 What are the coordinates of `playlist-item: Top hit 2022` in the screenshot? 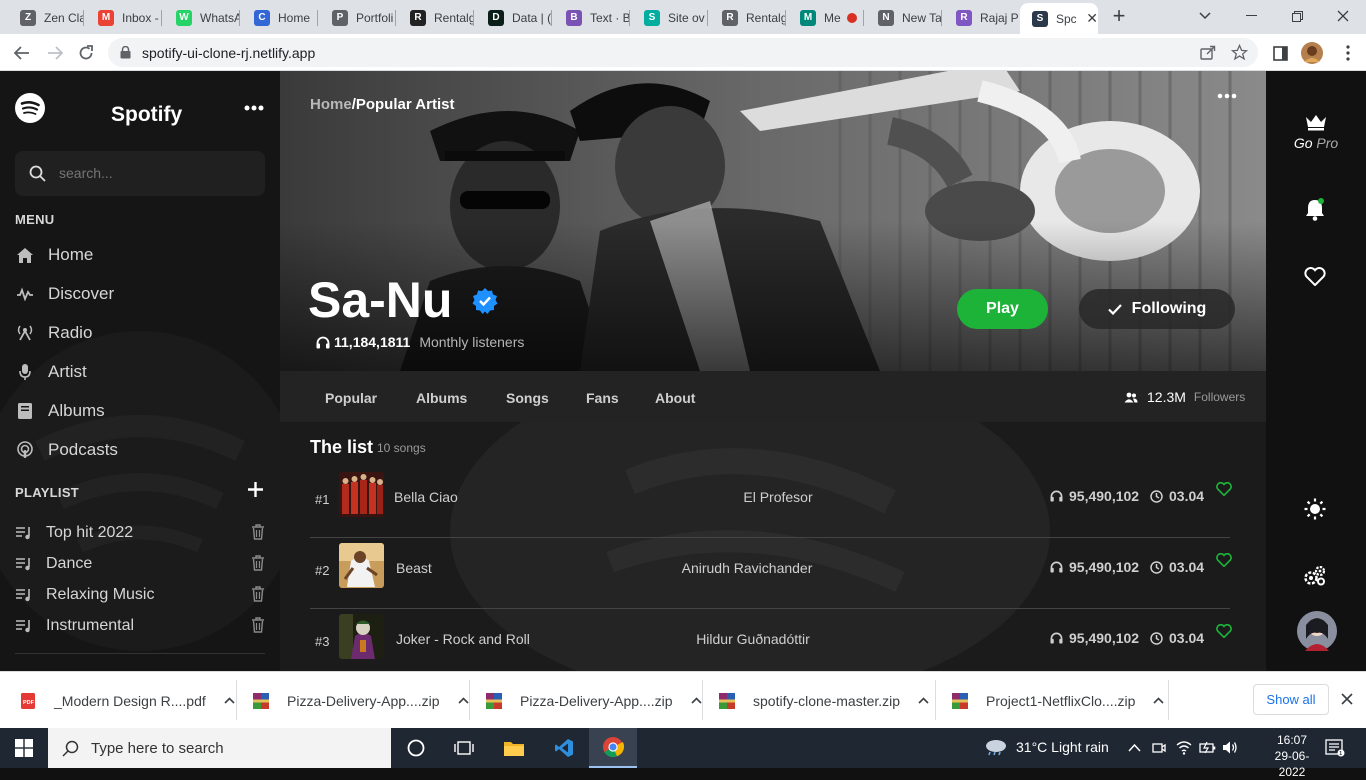 It's located at (140, 533).